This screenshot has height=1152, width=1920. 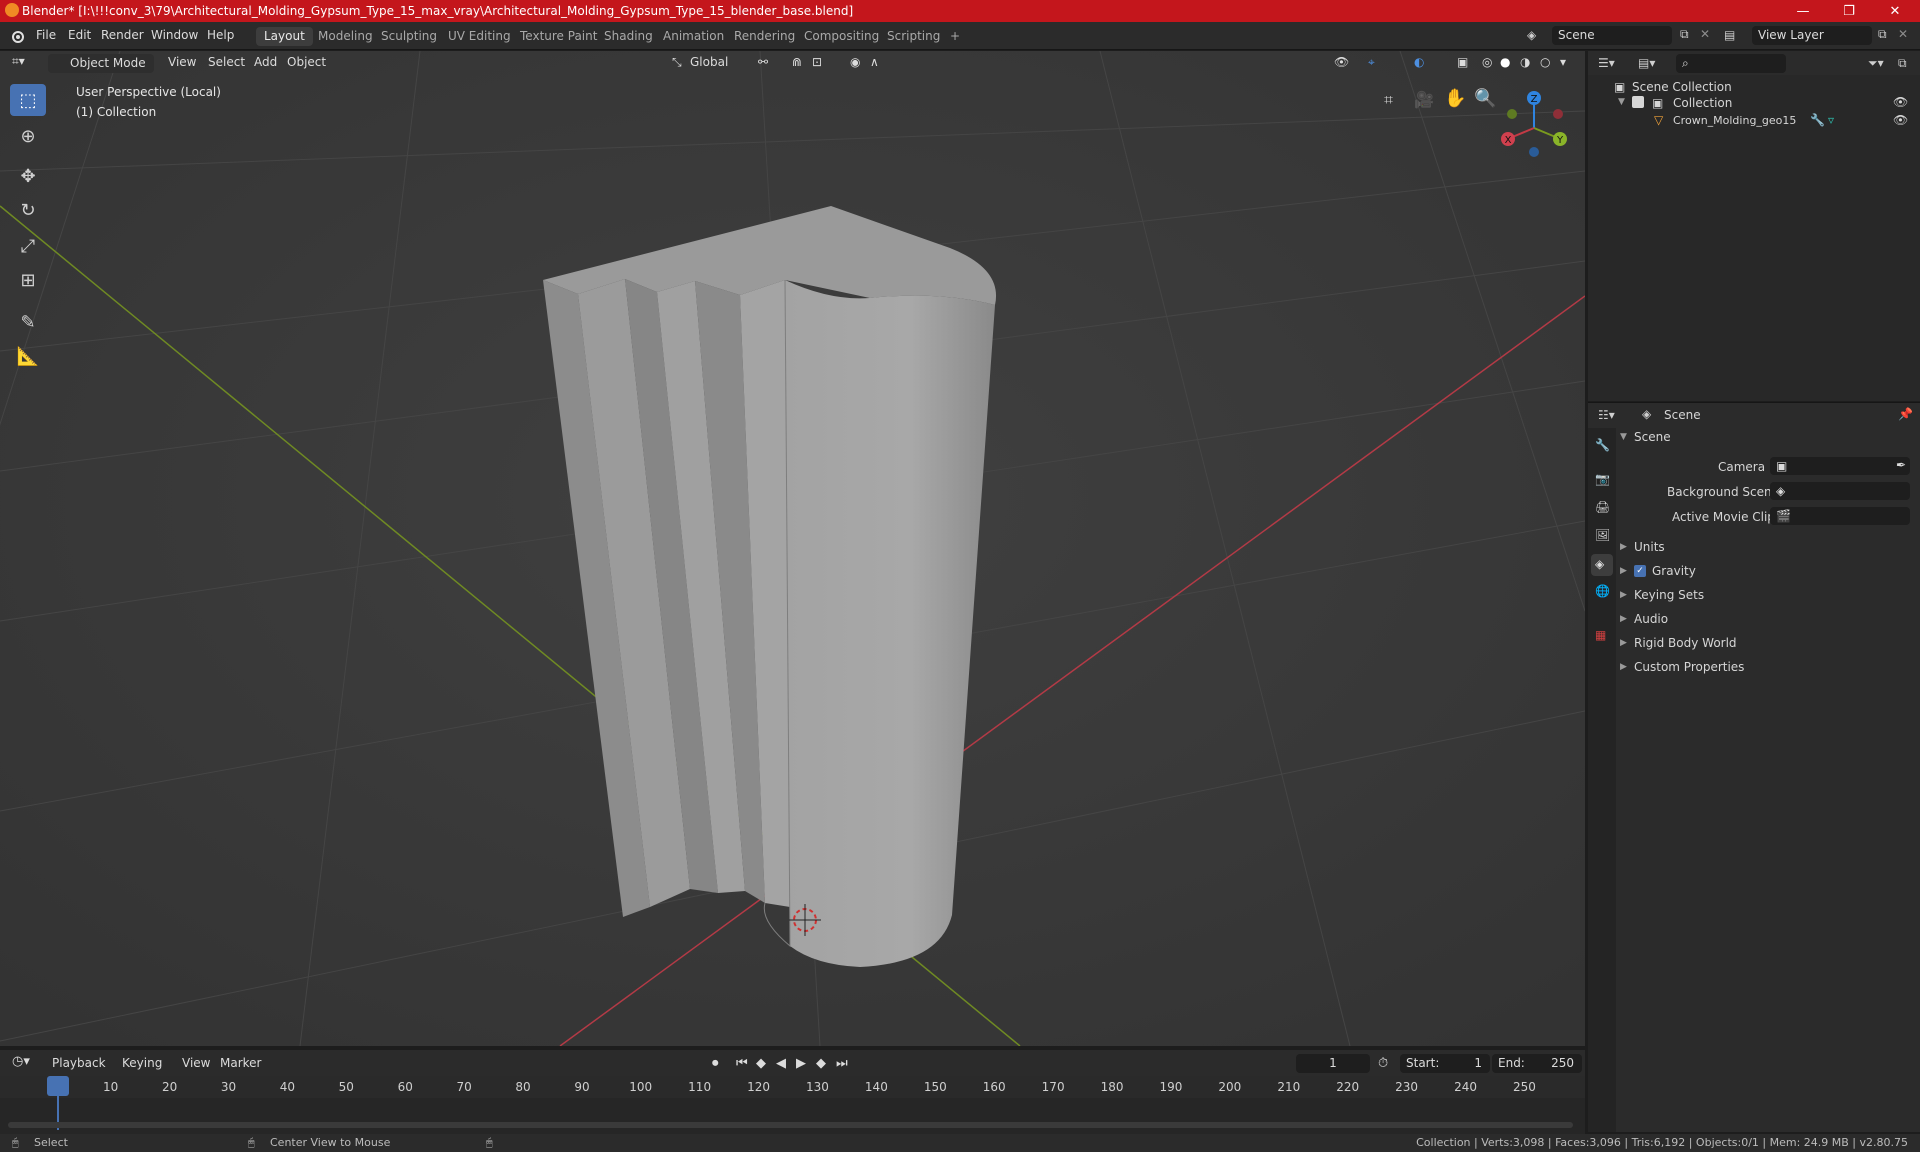 I want to click on viewport-menu-add: Add, so click(x=265, y=62).